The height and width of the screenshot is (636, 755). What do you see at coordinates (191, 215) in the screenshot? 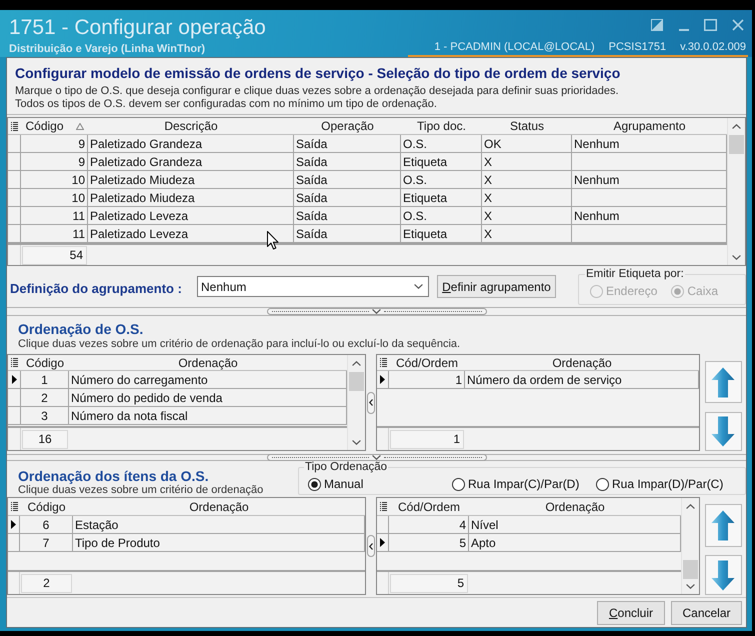
I see `table-cell: Paletizado Leveza` at bounding box center [191, 215].